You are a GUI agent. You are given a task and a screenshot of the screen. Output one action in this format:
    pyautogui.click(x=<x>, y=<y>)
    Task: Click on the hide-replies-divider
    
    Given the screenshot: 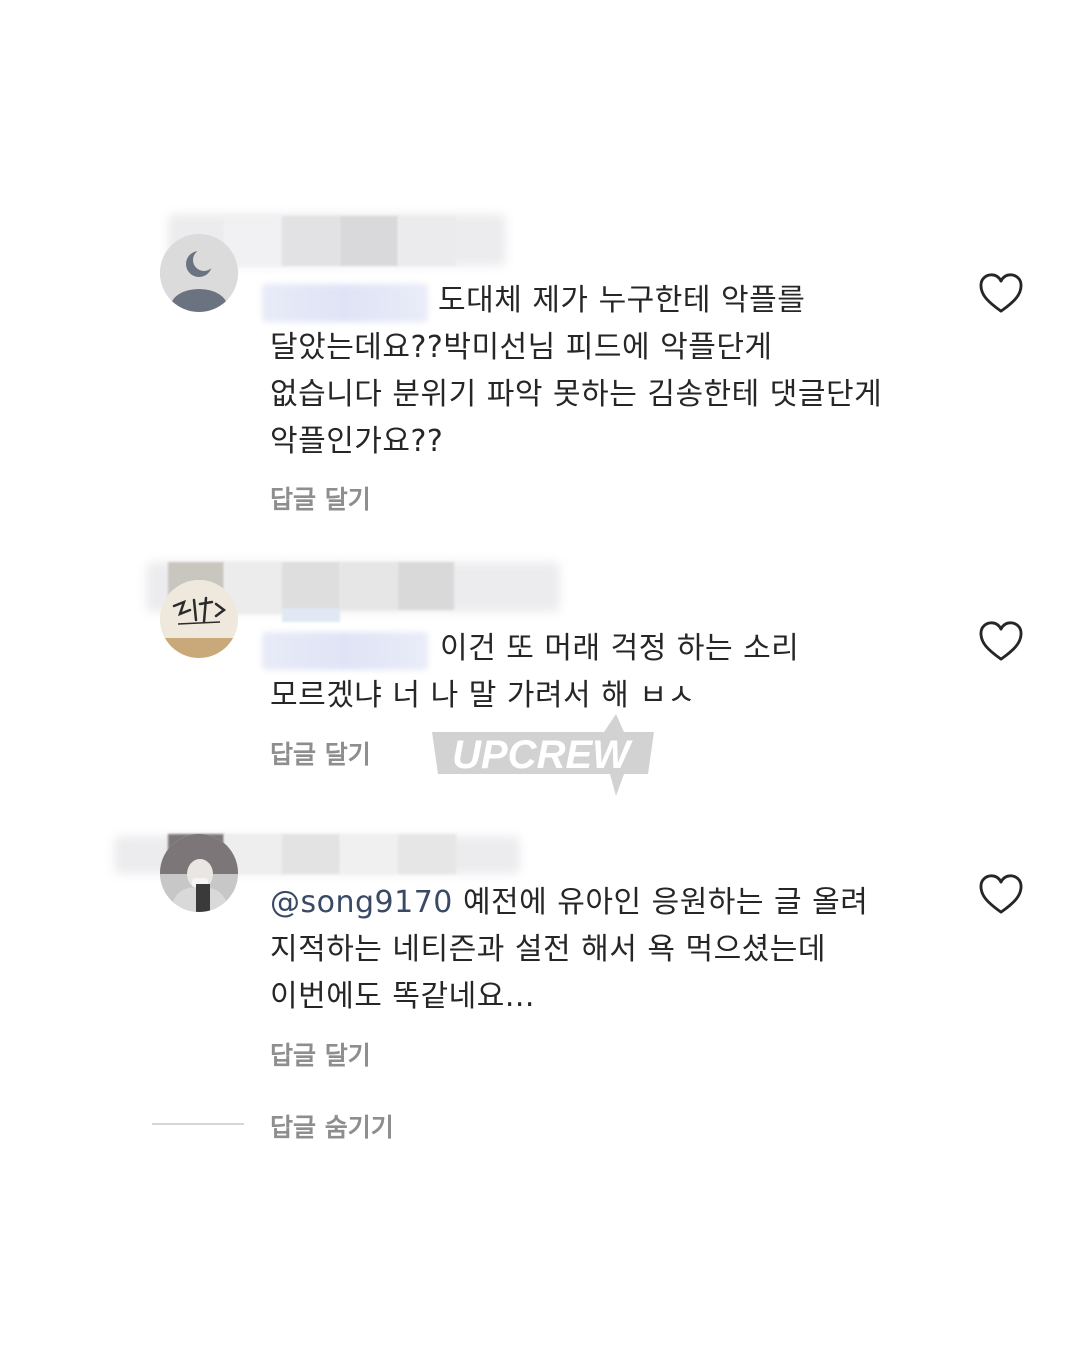 What is the action you would take?
    pyautogui.click(x=198, y=1124)
    